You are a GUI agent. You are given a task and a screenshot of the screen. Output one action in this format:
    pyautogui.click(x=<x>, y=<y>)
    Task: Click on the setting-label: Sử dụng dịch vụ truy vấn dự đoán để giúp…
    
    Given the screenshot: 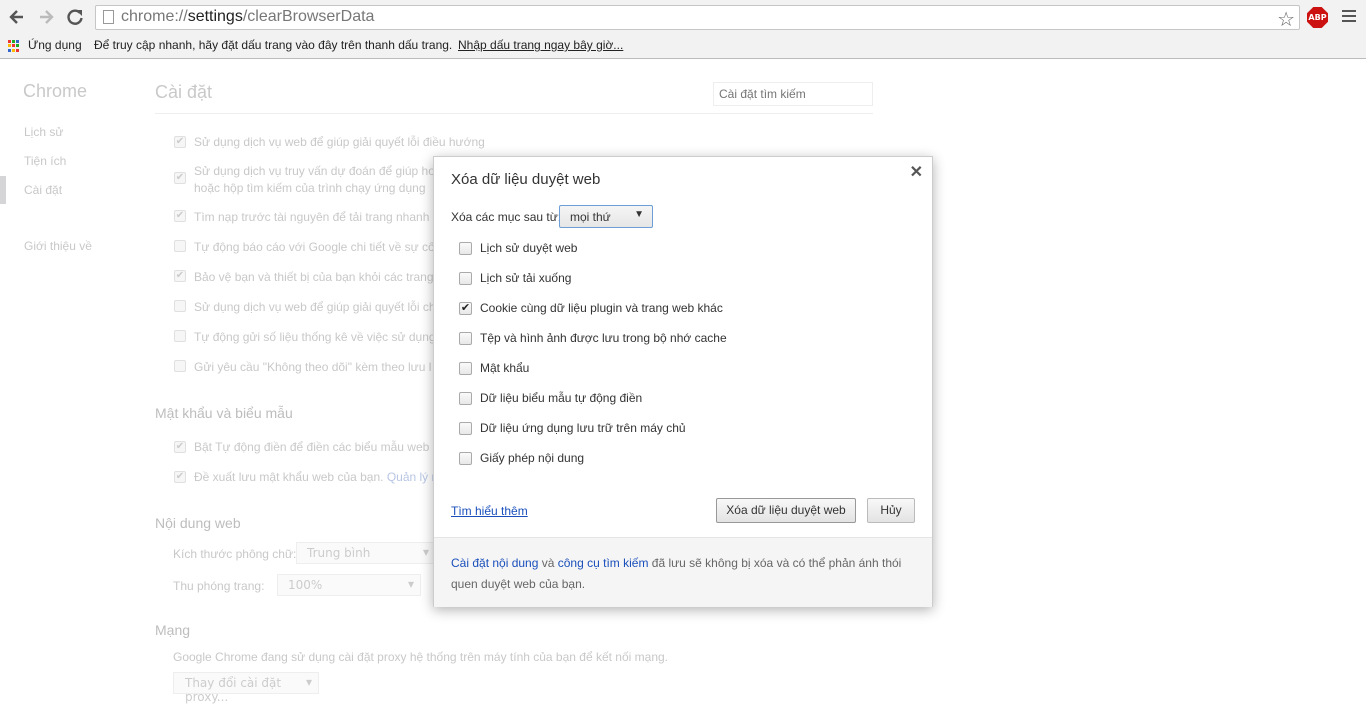 What is the action you would take?
    pyautogui.click(x=314, y=171)
    